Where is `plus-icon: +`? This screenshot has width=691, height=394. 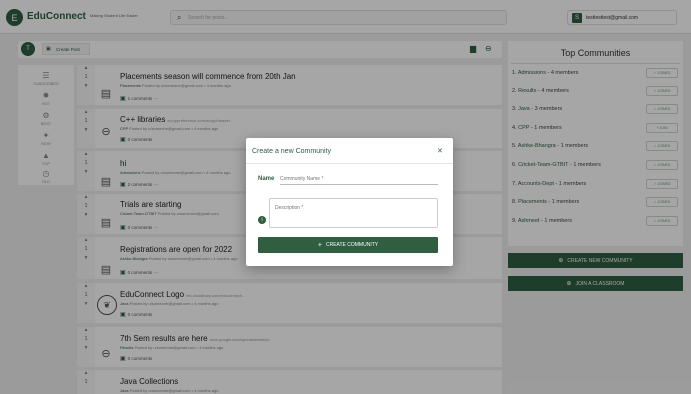 plus-icon: + is located at coordinates (319, 245).